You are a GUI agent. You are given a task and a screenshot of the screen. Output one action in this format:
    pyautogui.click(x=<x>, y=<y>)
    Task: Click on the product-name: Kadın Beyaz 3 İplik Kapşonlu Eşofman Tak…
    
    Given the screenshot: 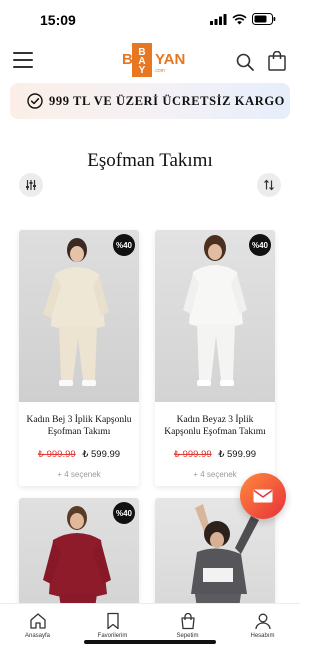 What is the action you would take?
    pyautogui.click(x=215, y=427)
    